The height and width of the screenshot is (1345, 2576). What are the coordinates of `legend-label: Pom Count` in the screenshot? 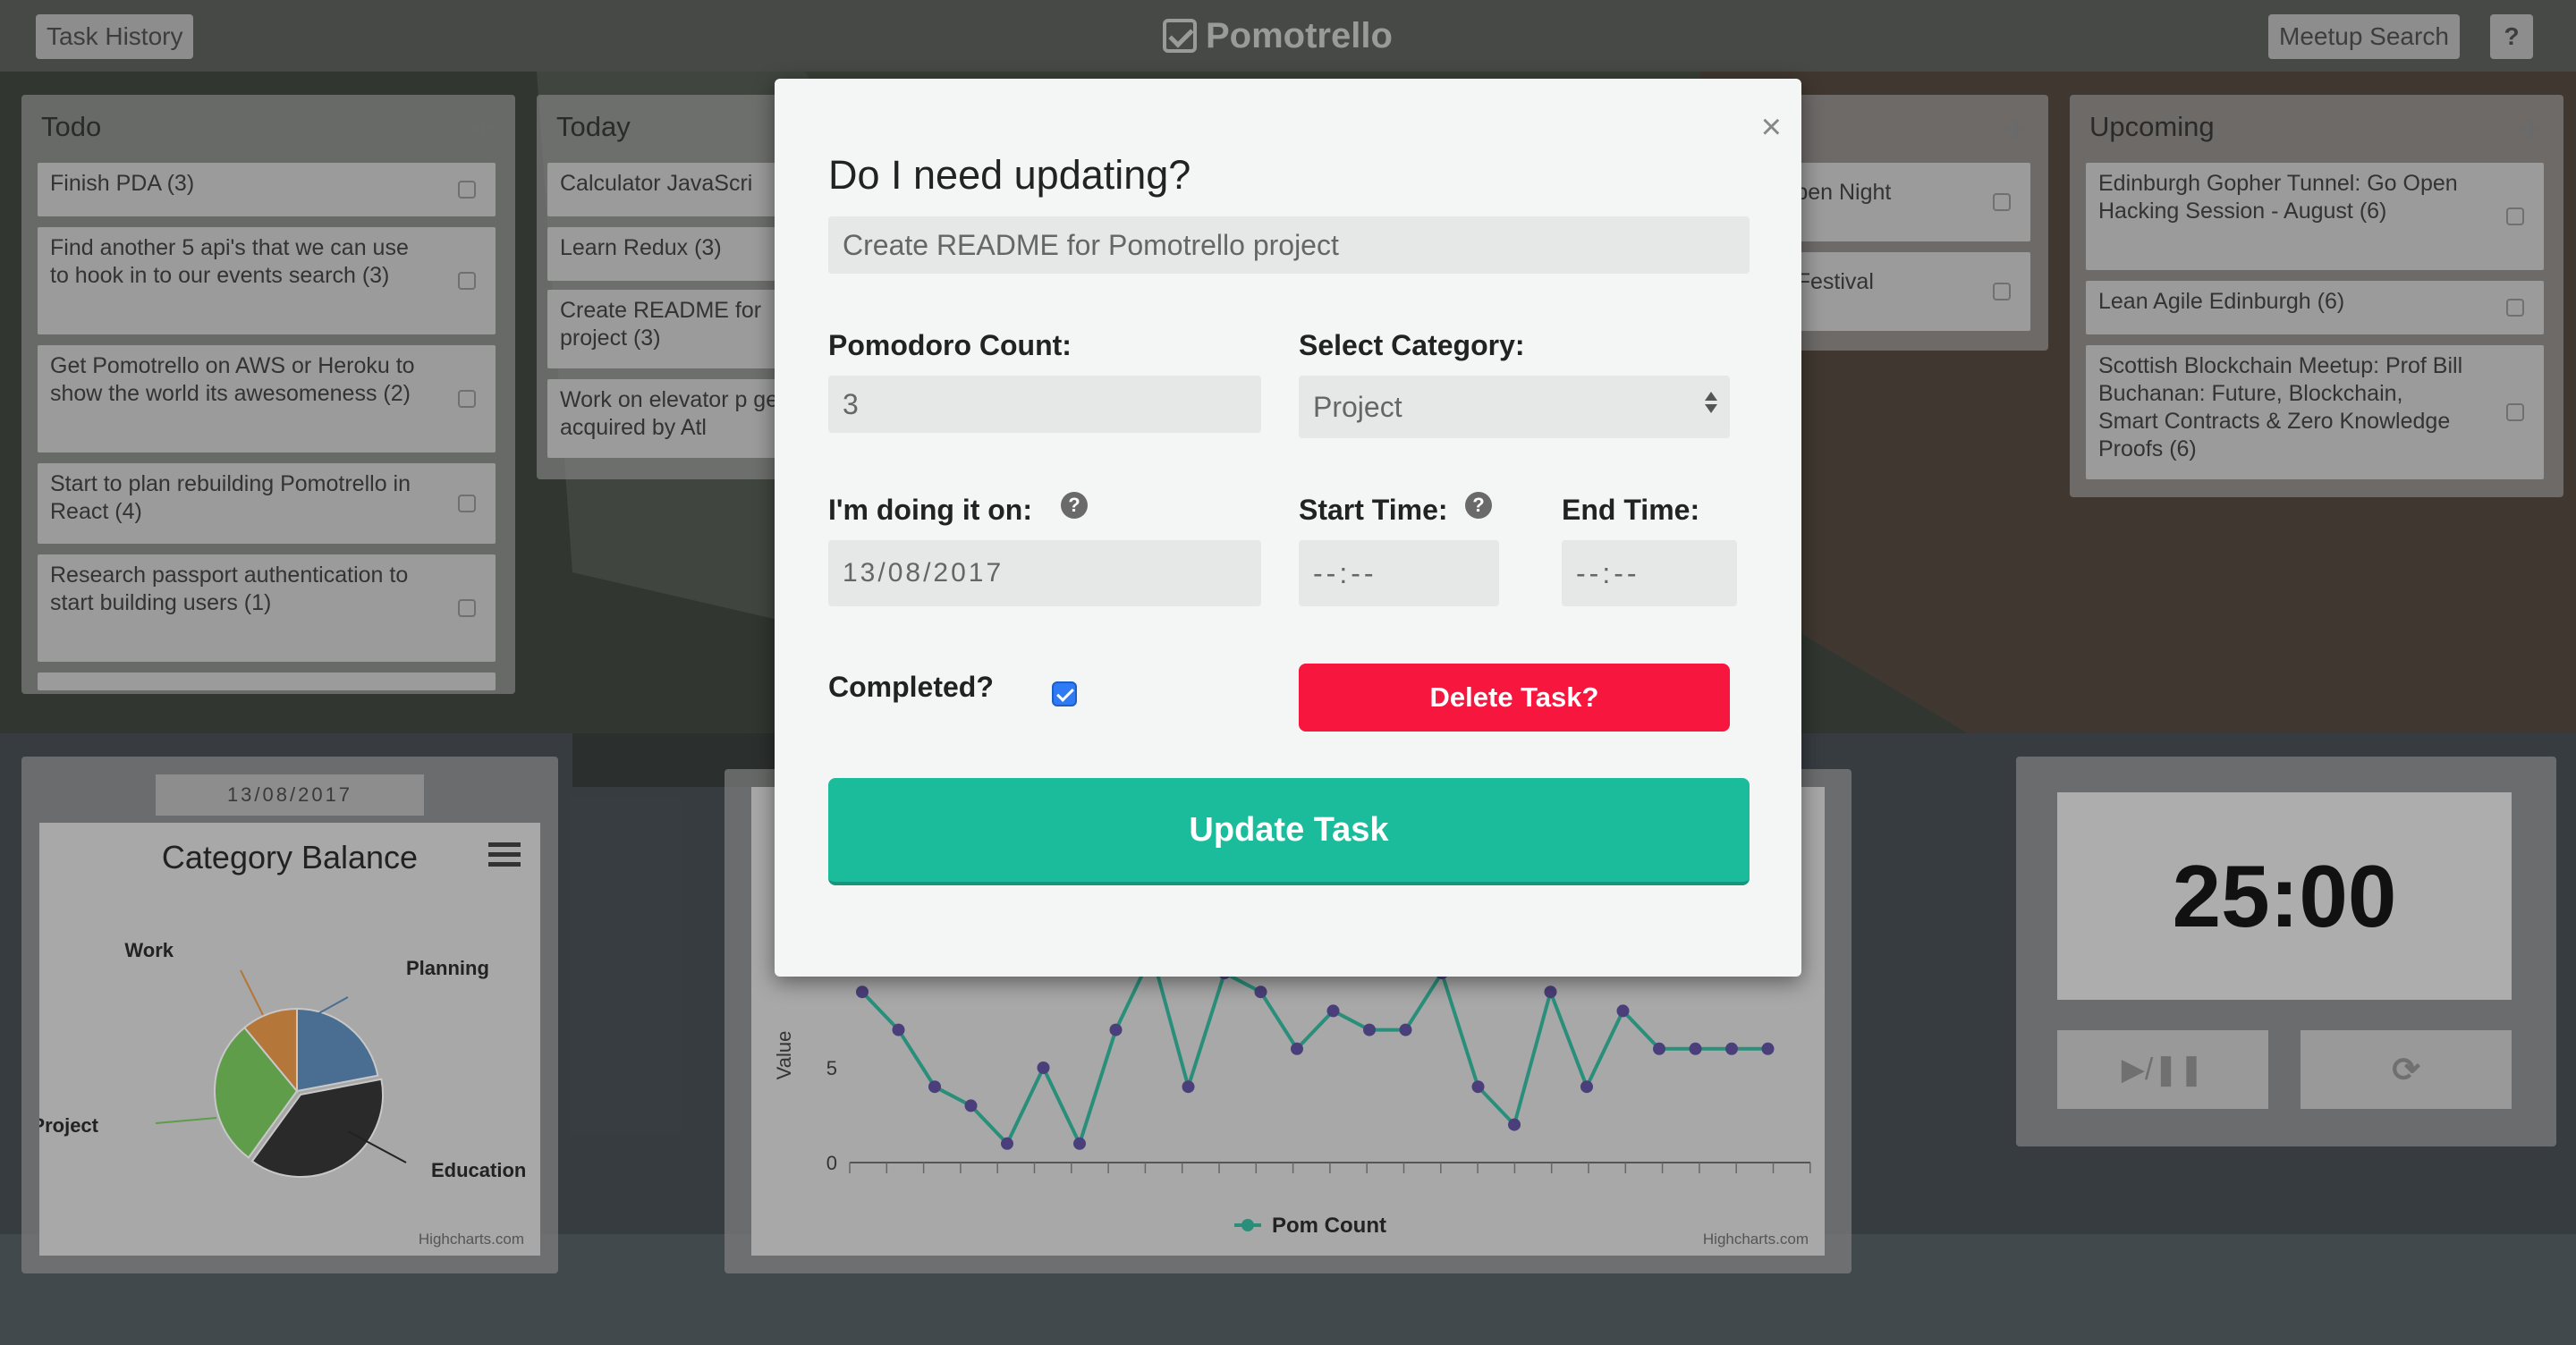 It's located at (1329, 1226).